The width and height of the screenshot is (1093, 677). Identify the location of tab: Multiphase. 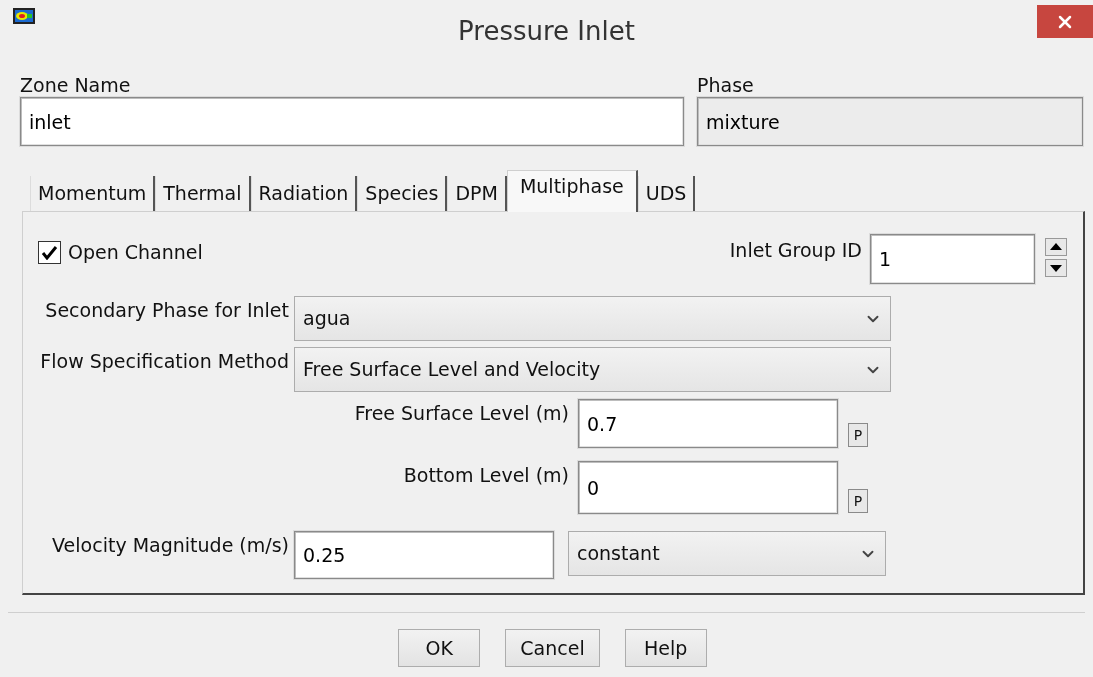
(572, 191).